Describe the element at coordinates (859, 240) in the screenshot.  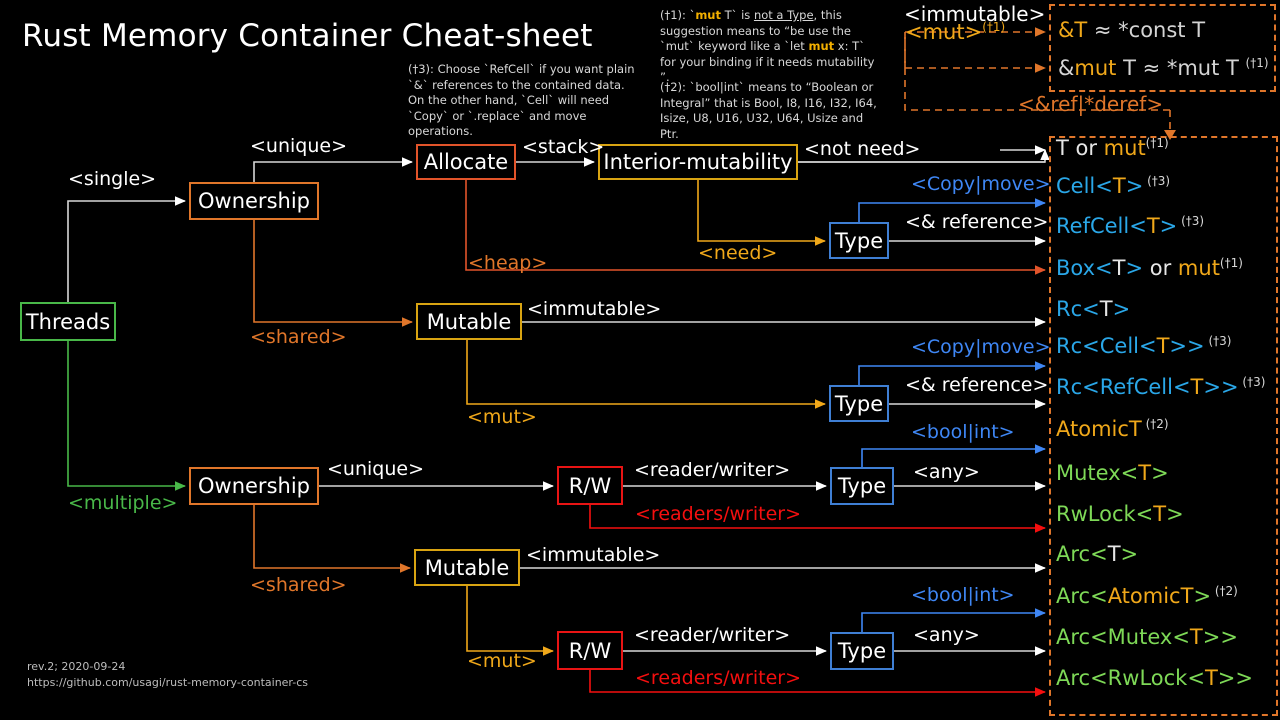
I see `box-type-1: Type` at that location.